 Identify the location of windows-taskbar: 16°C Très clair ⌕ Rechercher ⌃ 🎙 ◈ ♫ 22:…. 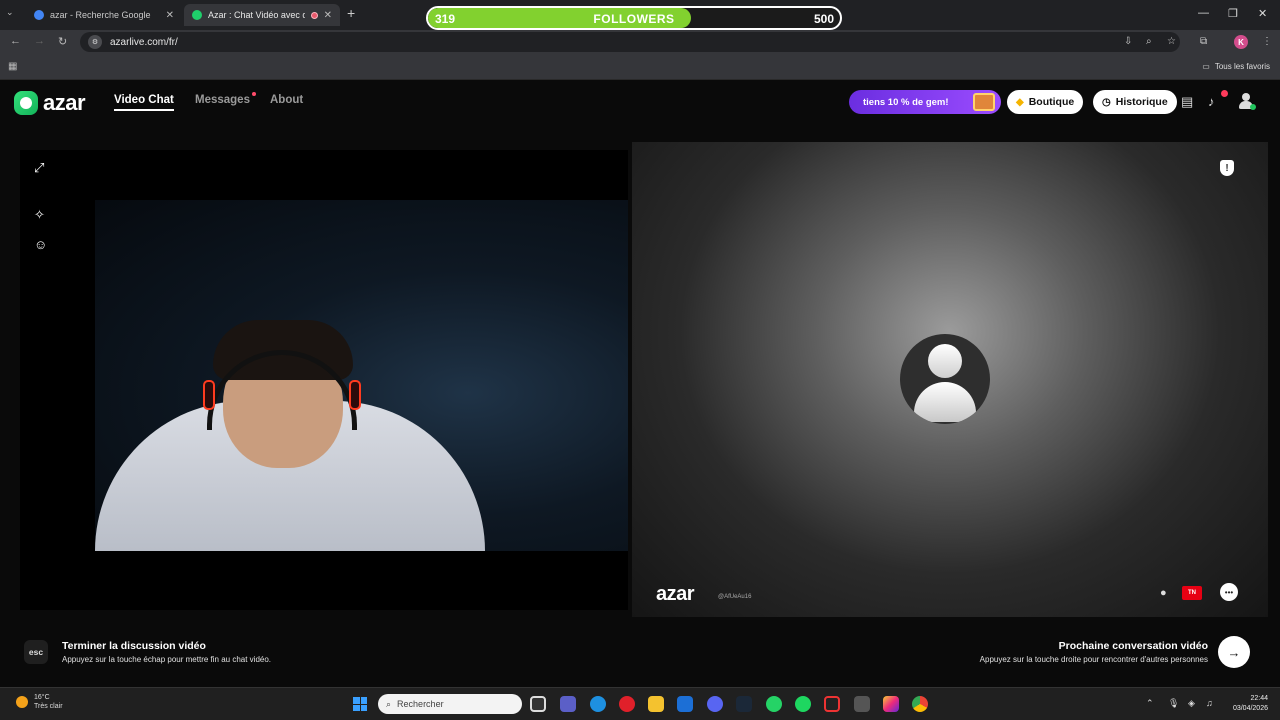
(640, 703).